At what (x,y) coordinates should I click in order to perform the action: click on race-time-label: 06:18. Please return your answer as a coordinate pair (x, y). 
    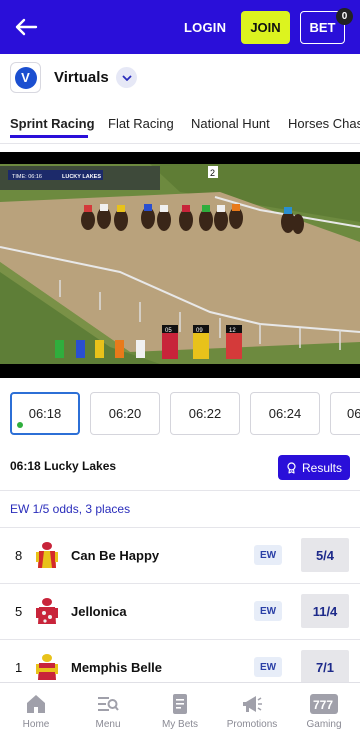
    Looking at the image, I should click on (45, 413).